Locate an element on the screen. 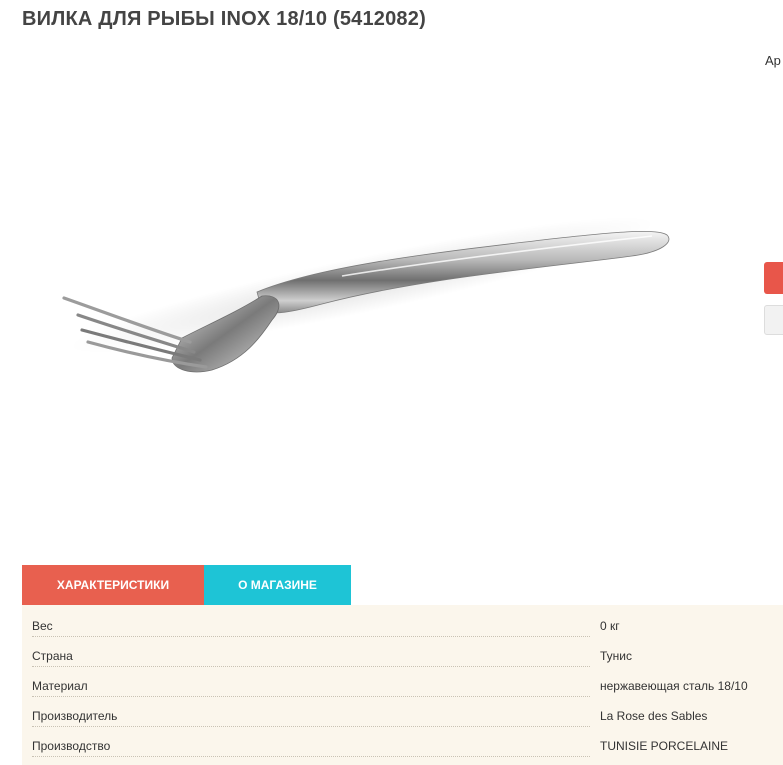 This screenshot has width=783, height=765. secondary-button is located at coordinates (773, 320).